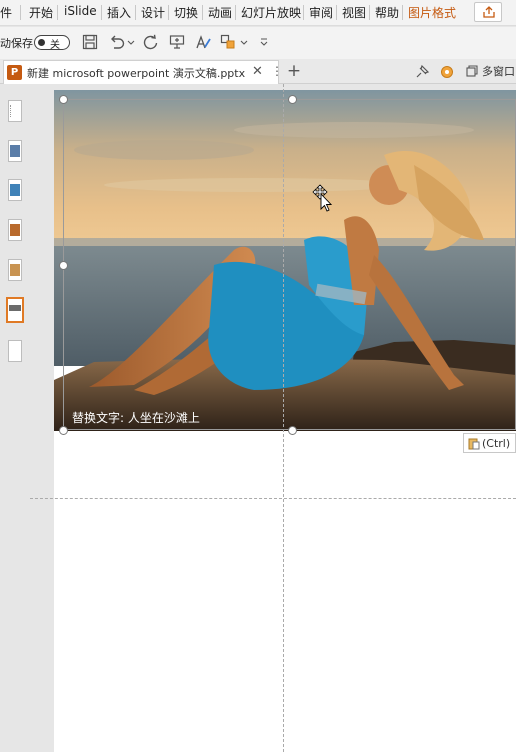  I want to click on paste-options-button: (Ctrl), so click(489, 443).